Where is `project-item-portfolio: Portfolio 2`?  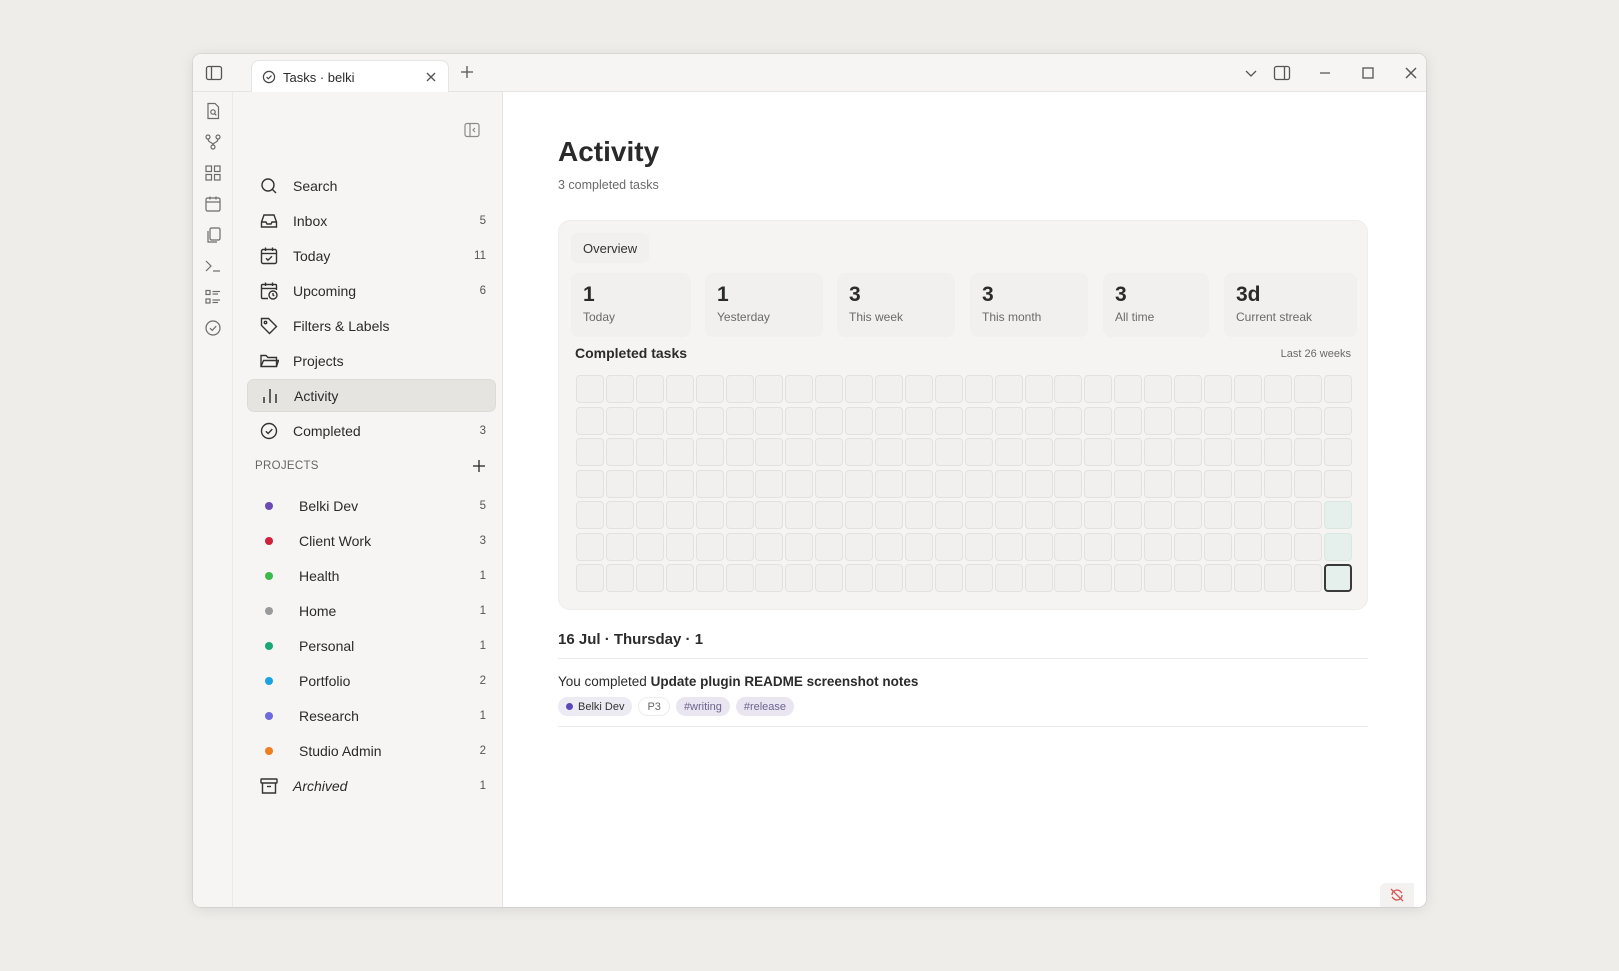
project-item-portfolio: Portfolio 2 is located at coordinates (371, 680).